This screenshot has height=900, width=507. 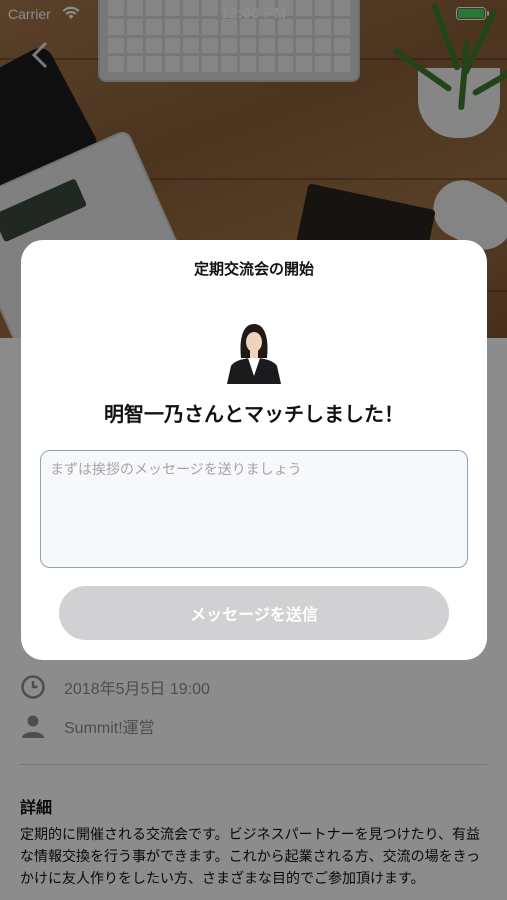 I want to click on match-message: 明智一乃さんとマッチしました！, so click(x=254, y=414).